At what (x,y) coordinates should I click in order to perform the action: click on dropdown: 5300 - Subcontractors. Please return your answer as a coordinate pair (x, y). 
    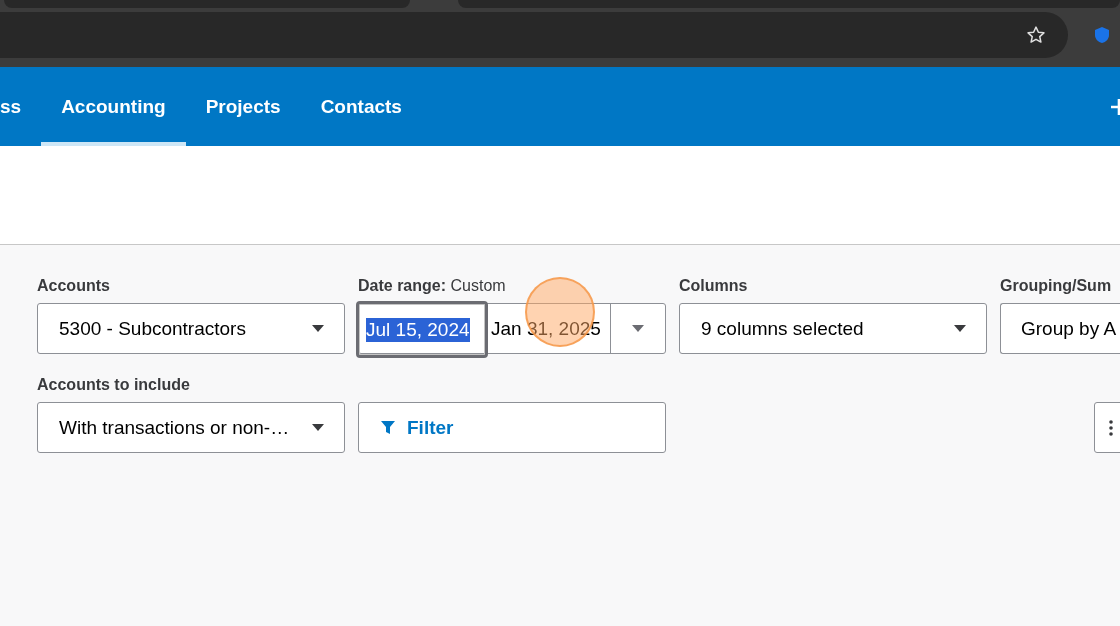
    Looking at the image, I should click on (191, 328).